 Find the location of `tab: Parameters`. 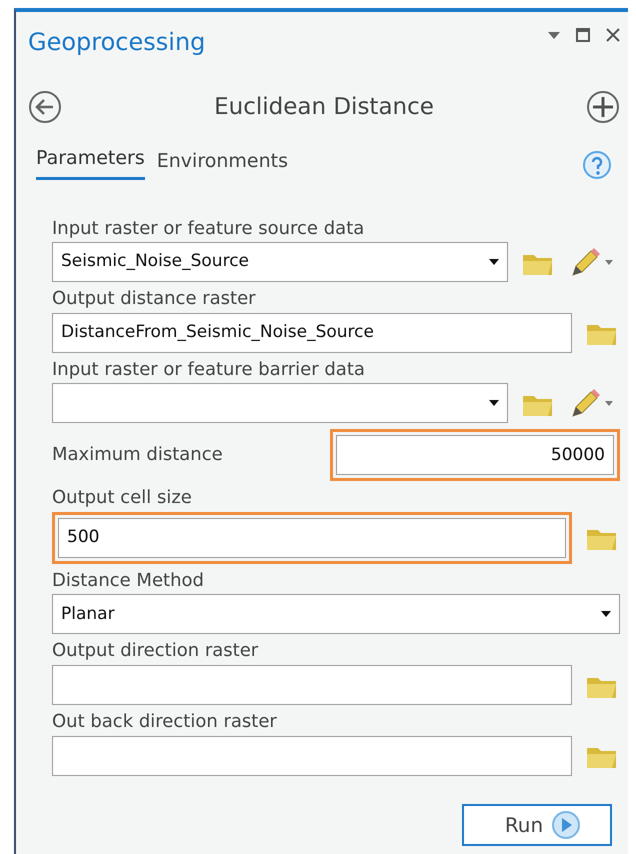

tab: Parameters is located at coordinates (90, 162).